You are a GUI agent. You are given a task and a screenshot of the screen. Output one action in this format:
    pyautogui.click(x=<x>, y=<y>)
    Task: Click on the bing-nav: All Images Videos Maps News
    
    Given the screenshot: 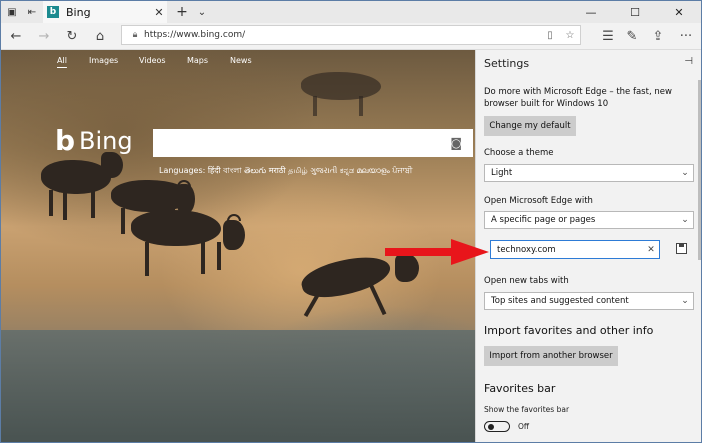 What is the action you would take?
    pyautogui.click(x=151, y=64)
    